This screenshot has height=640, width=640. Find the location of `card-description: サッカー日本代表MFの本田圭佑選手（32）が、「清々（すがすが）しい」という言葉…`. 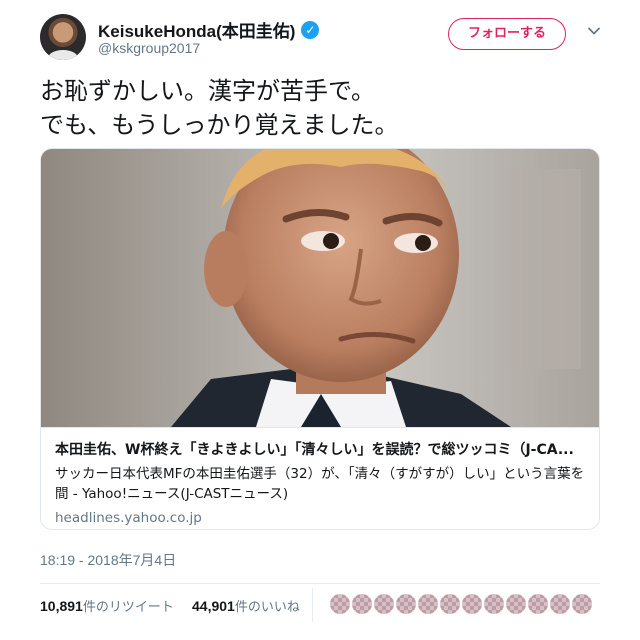

card-description: サッカー日本代表MFの本田圭佑選手（32）が、「清々（すがすが）しい」という言葉… is located at coordinates (320, 484).